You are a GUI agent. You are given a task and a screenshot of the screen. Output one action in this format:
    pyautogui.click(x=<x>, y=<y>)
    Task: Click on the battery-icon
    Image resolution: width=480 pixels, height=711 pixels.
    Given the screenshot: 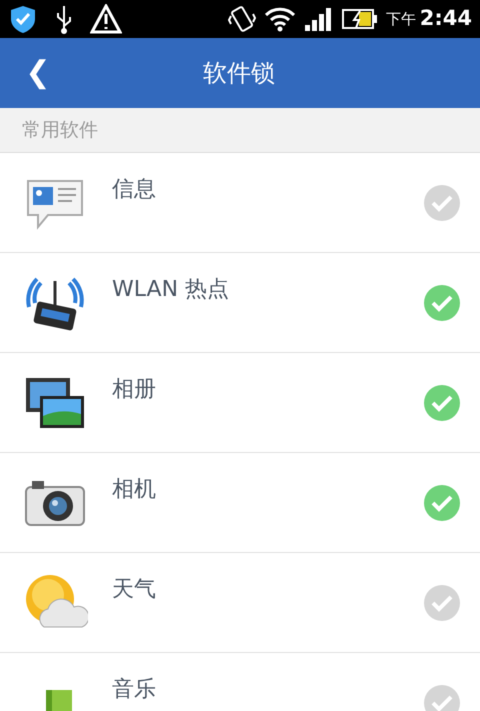 What is the action you would take?
    pyautogui.click(x=360, y=19)
    